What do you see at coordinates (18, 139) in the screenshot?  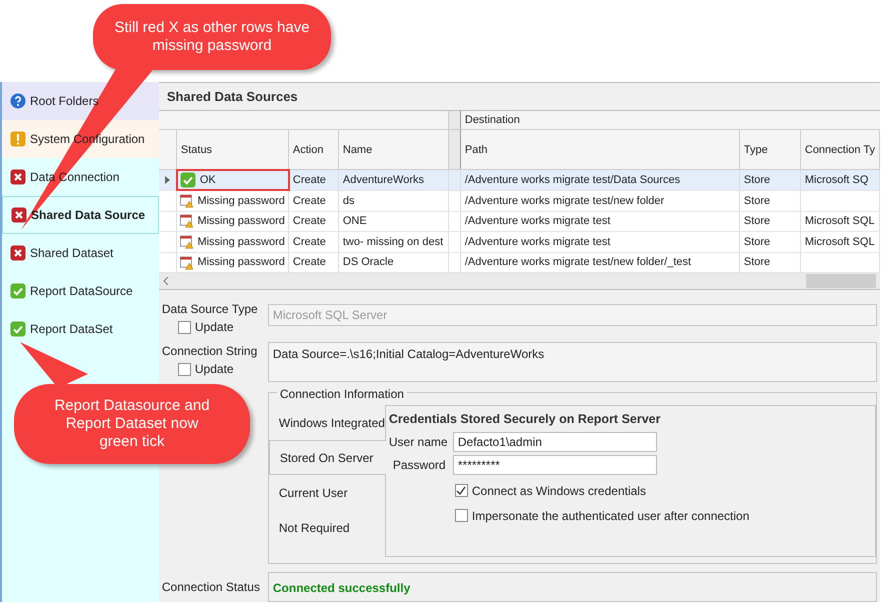 I see `exclamation-icon` at bounding box center [18, 139].